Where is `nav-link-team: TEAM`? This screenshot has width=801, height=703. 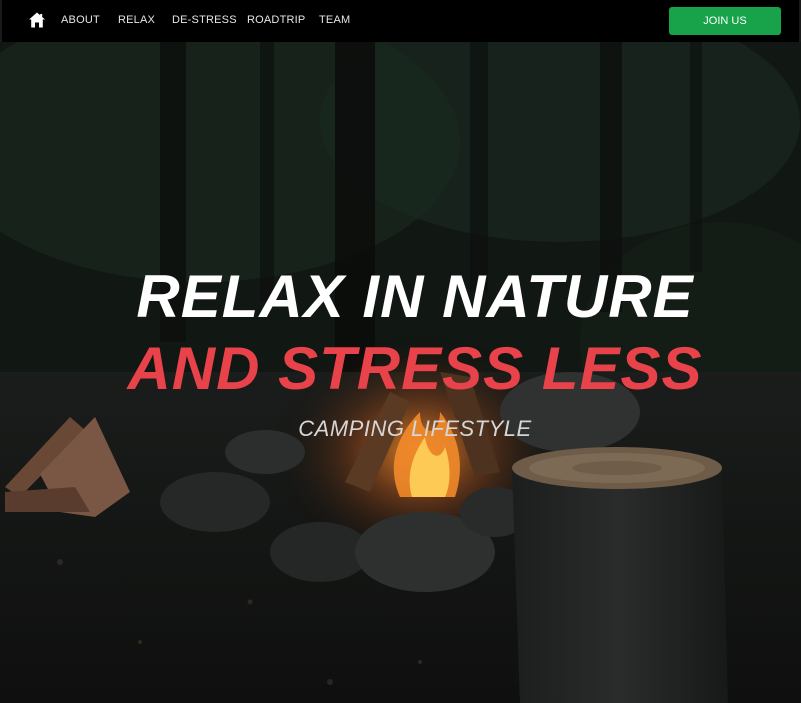
nav-link-team: TEAM is located at coordinates (334, 20).